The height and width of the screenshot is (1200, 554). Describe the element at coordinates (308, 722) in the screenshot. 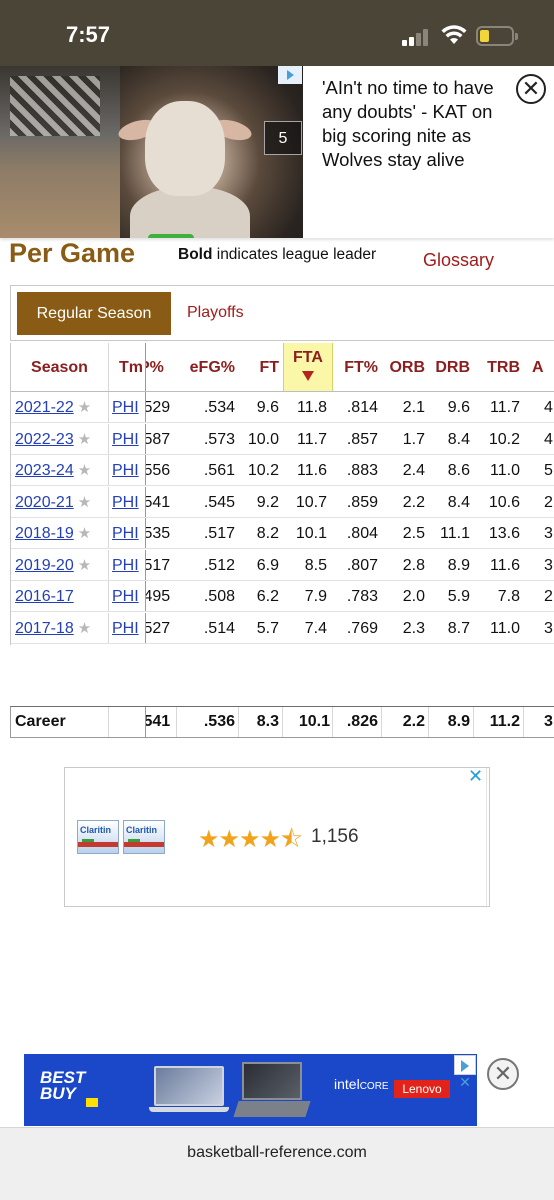

I see `career-fta: 10.1` at that location.